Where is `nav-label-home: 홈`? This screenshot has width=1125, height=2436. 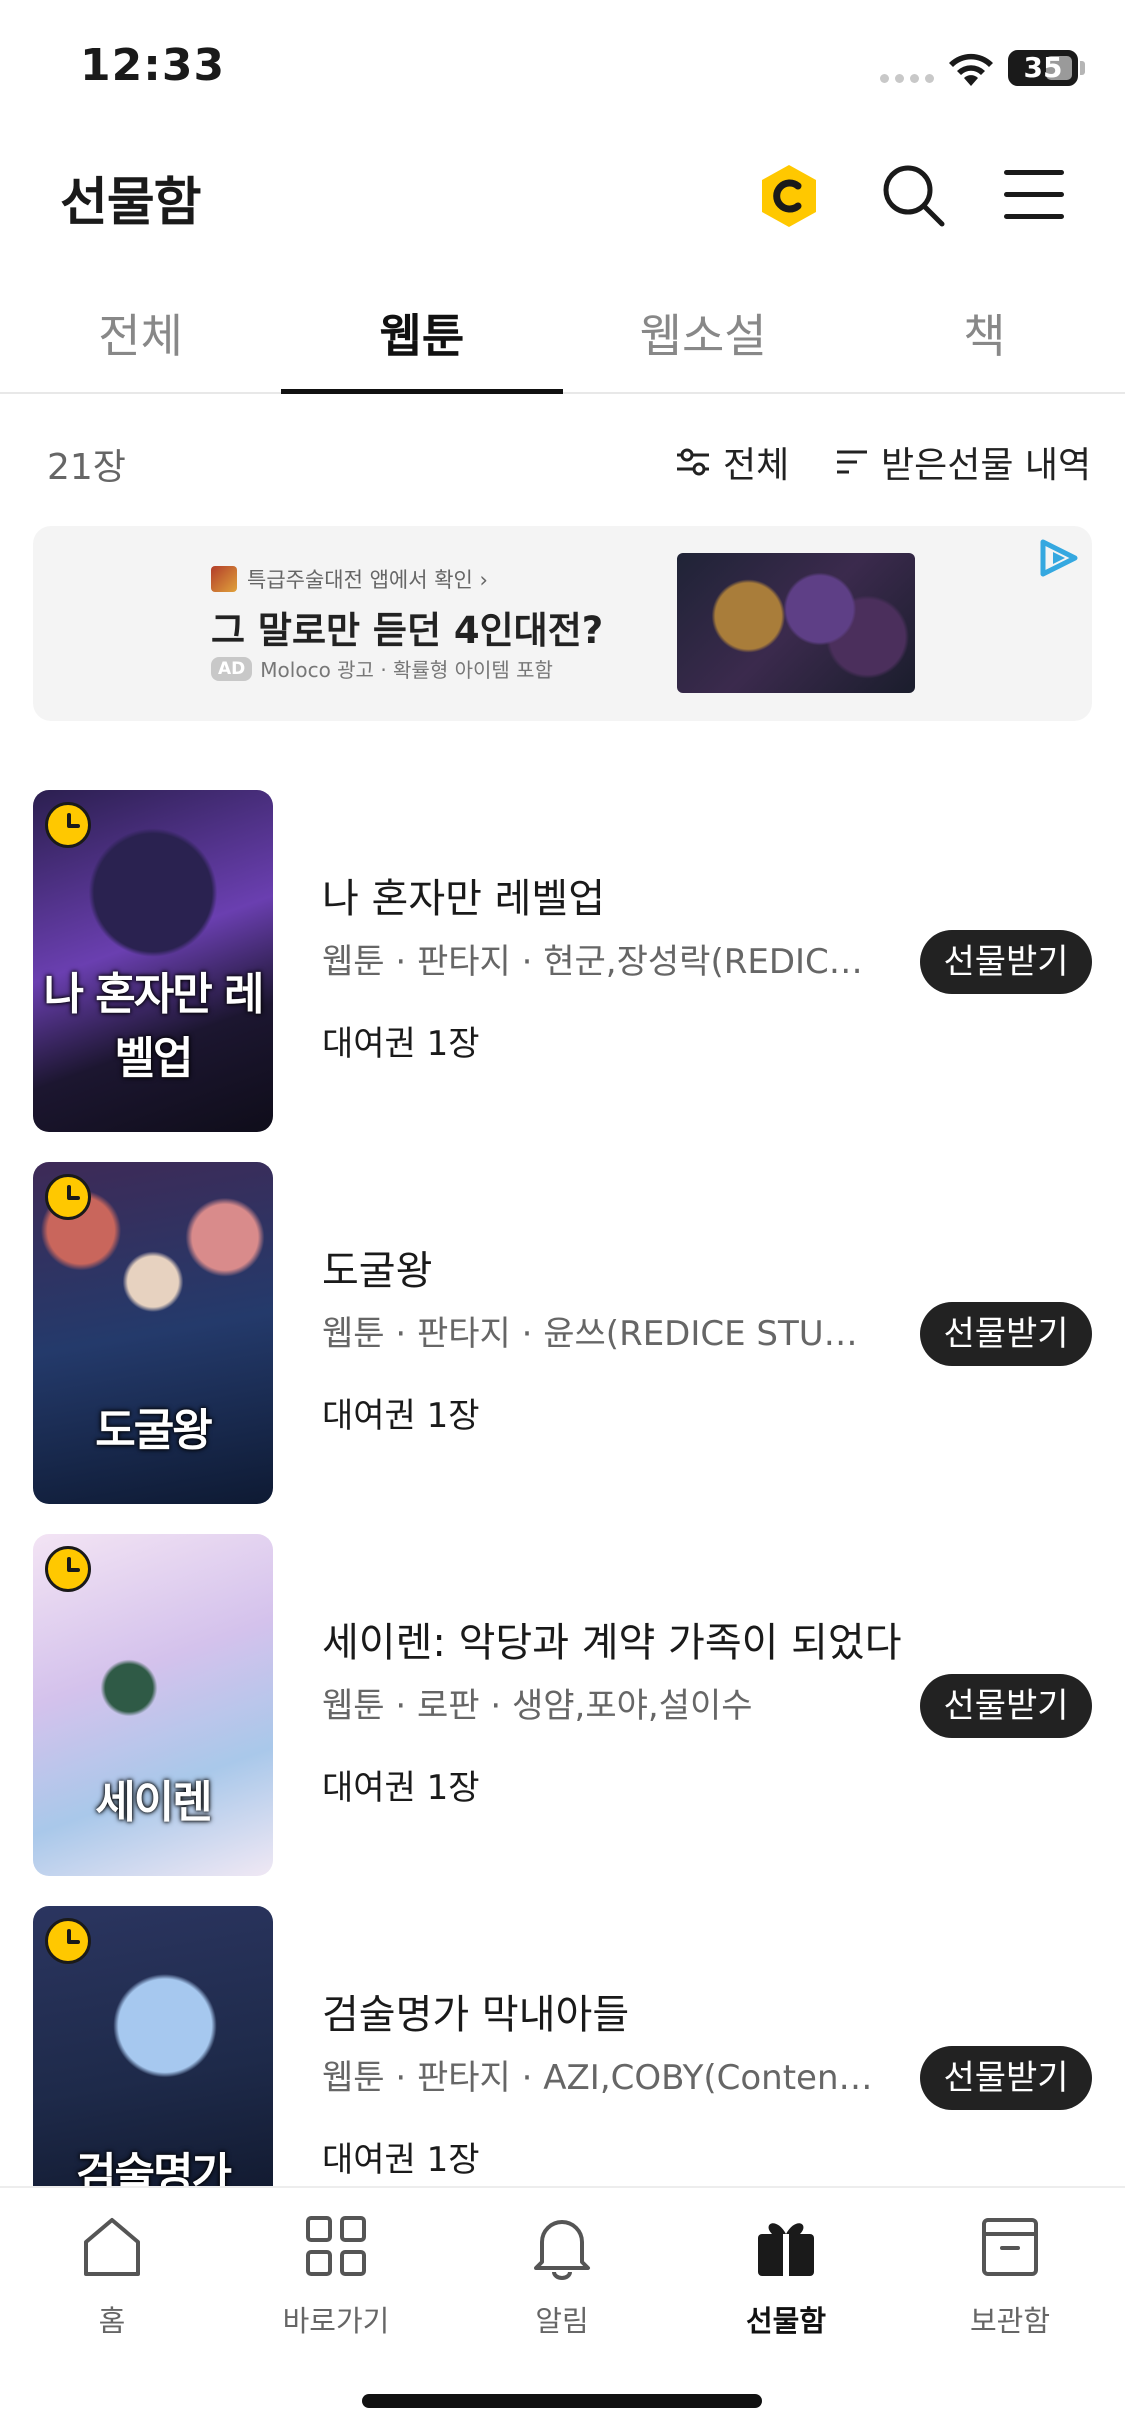
nav-label-home: 홈 is located at coordinates (112, 2321).